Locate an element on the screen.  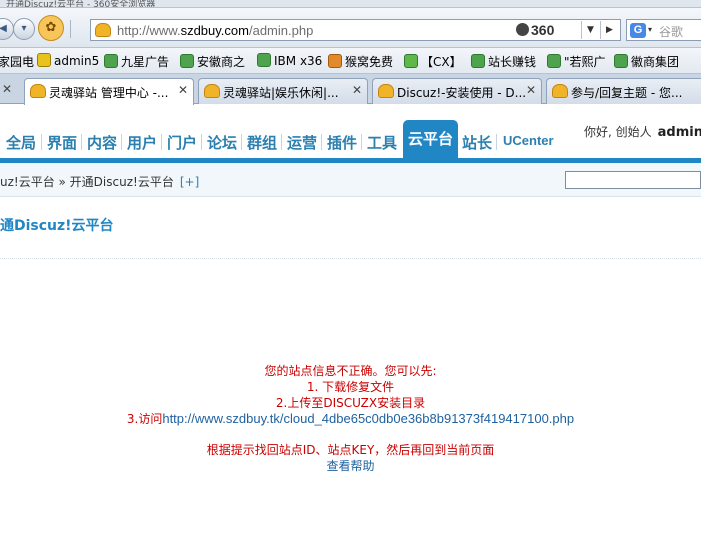
tab-admin-center: 灵魂驿站 管理中心 -... ✕ is located at coordinates (109, 91).